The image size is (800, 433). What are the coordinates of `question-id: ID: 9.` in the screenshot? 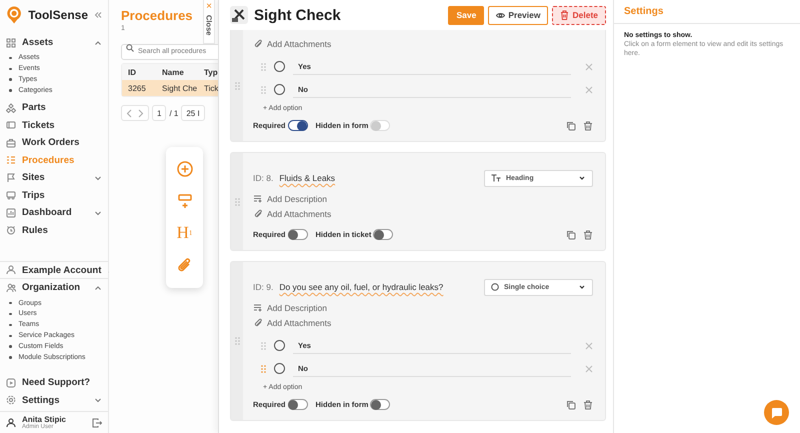 It's located at (263, 287).